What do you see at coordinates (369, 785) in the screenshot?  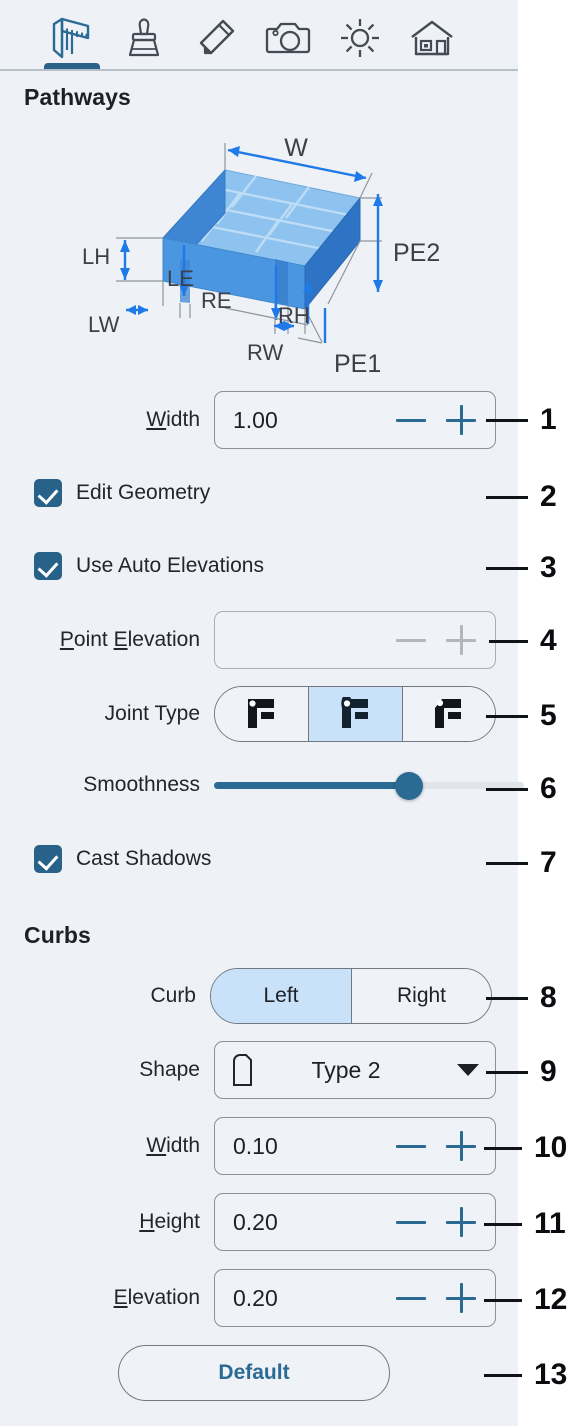 I see `smoothness-slider` at bounding box center [369, 785].